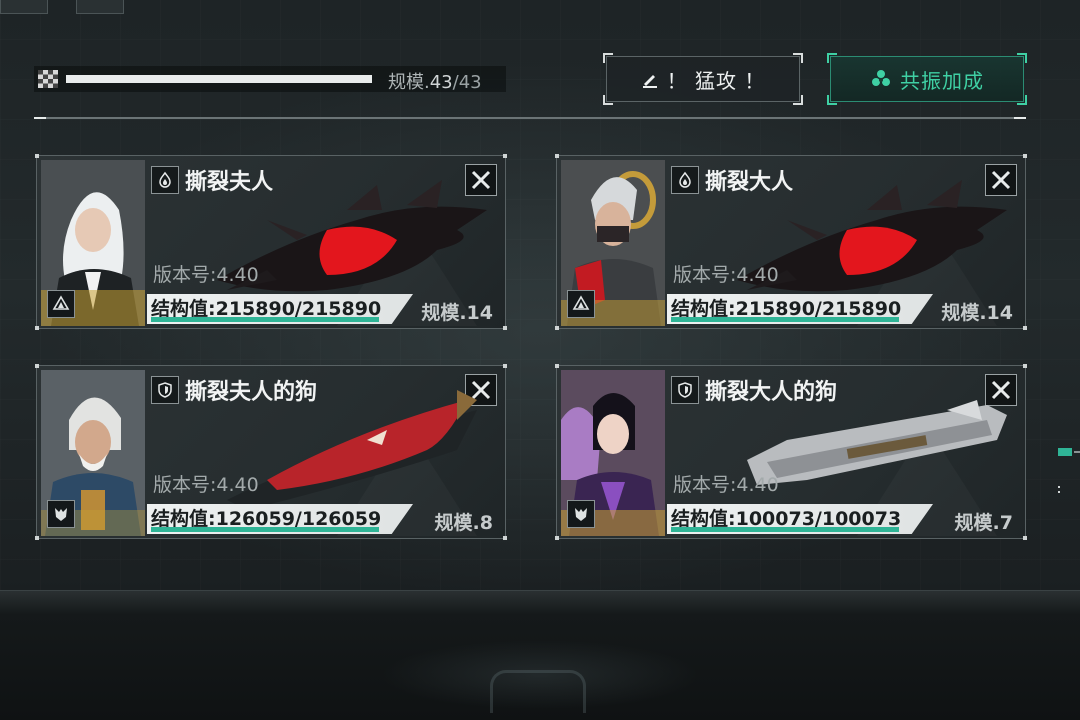  What do you see at coordinates (280, 519) in the screenshot?
I see `structure-value-panel: 结构值:126059/126059` at bounding box center [280, 519].